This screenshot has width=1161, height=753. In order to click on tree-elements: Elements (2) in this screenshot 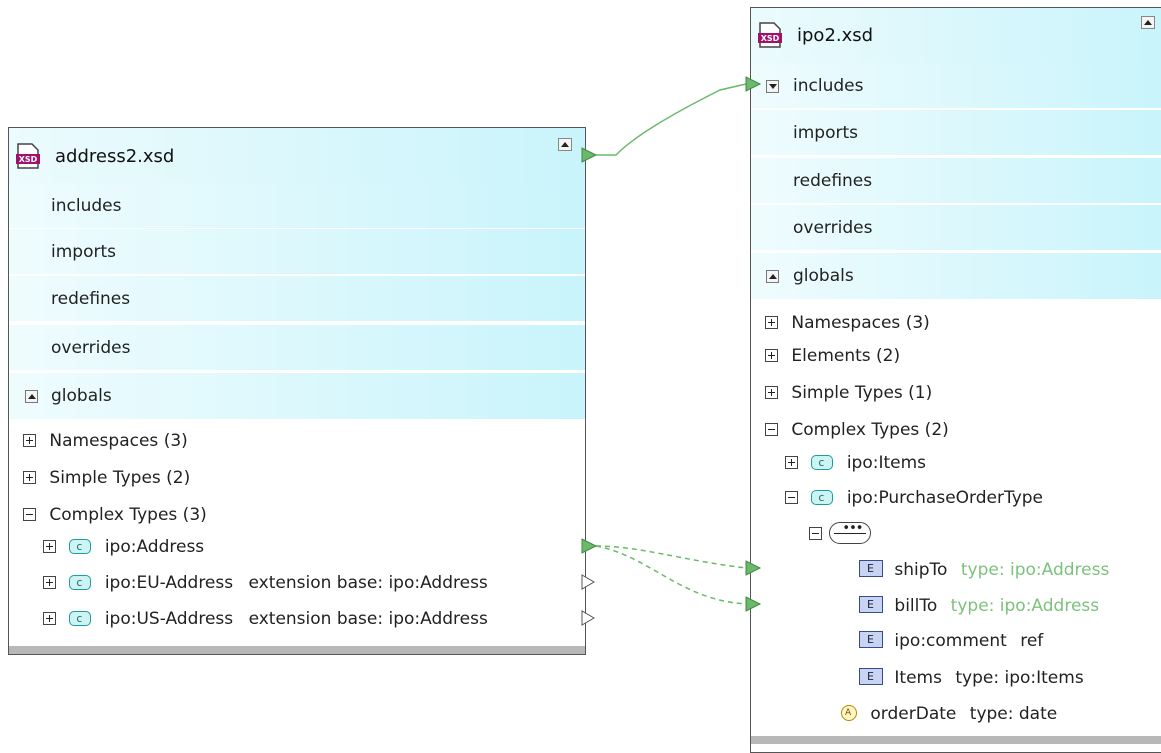, I will do `click(832, 356)`.